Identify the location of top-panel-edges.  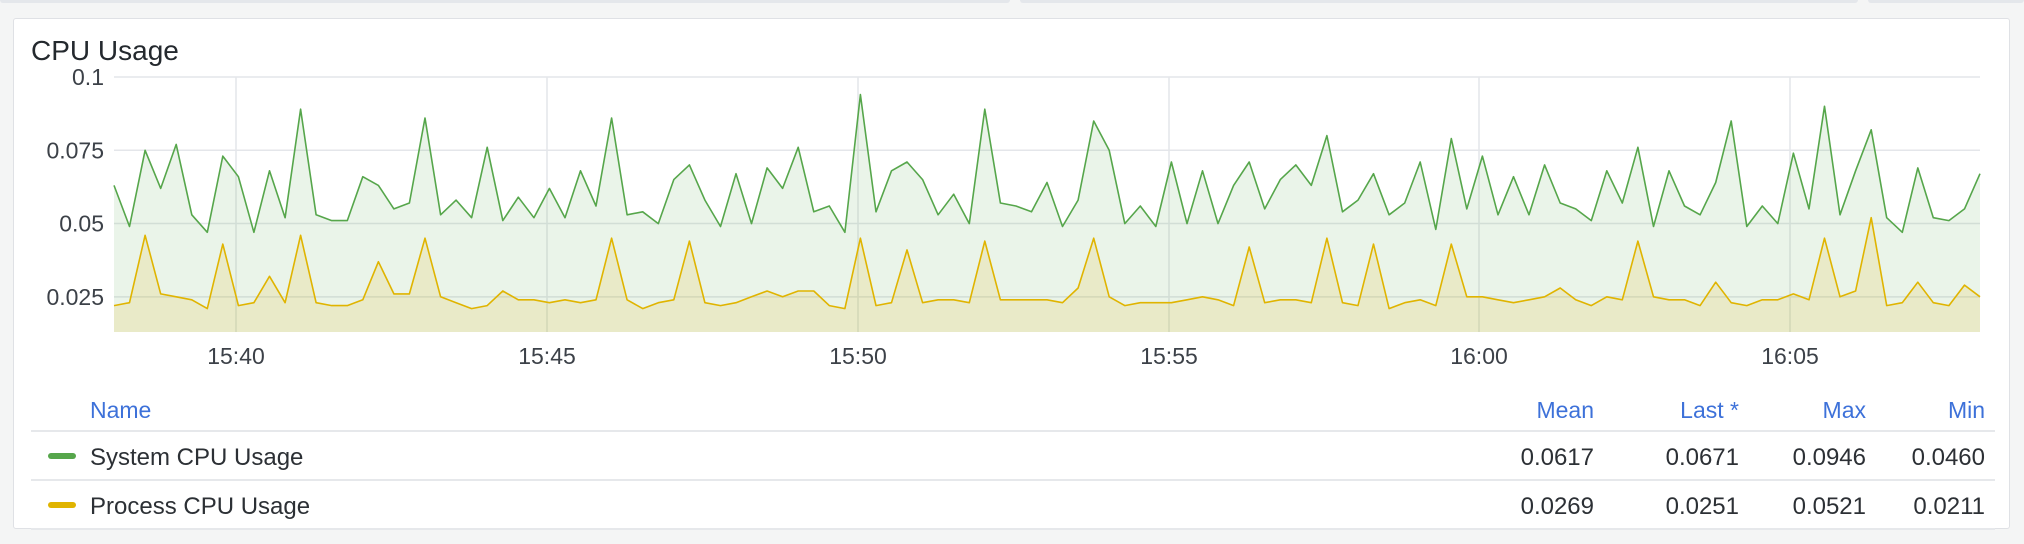
(1012, 4).